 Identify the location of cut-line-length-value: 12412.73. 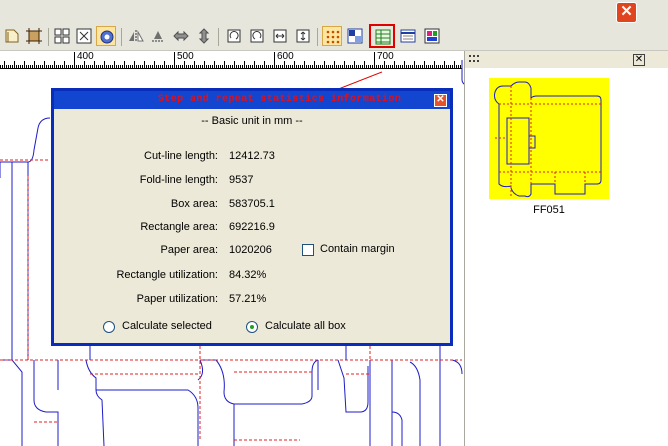
(252, 156).